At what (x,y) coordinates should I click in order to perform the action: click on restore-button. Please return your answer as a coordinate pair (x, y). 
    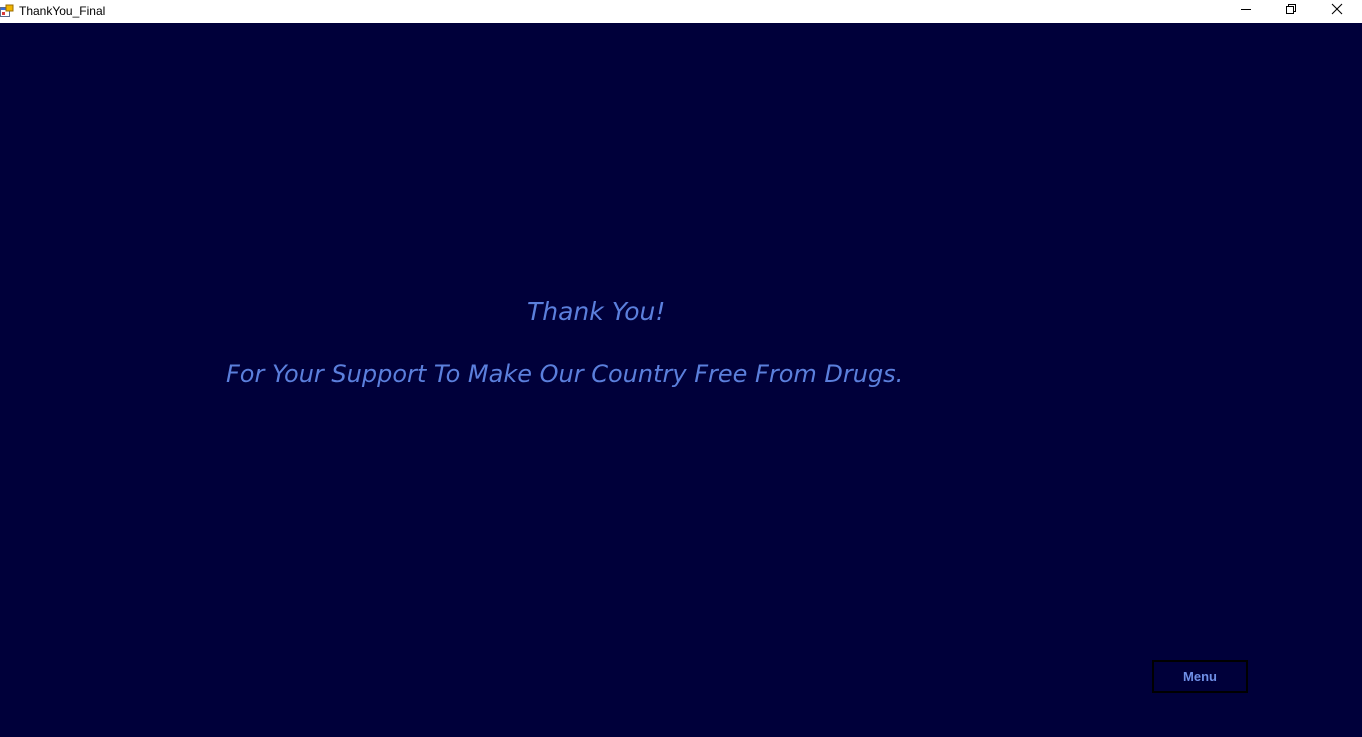
    Looking at the image, I should click on (1291, 11).